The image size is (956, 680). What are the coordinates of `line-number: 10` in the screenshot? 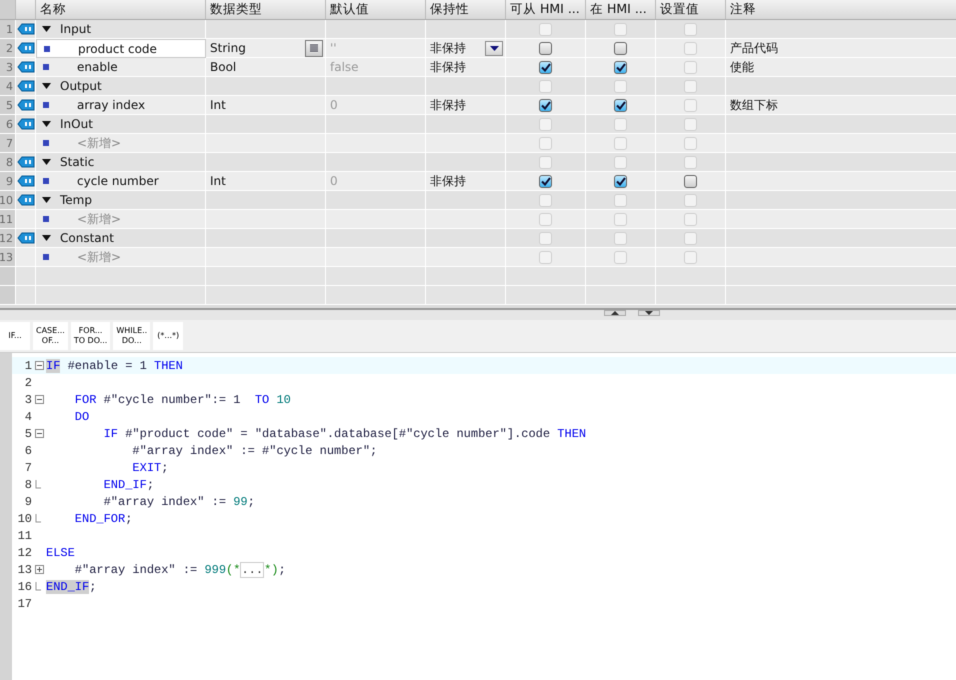 It's located at (24, 519).